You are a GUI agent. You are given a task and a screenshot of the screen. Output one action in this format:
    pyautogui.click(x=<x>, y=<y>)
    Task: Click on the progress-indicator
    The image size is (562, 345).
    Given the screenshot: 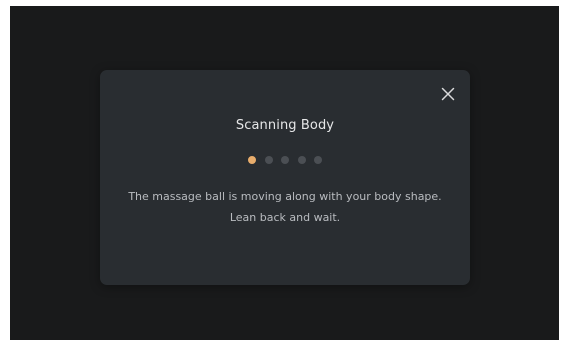 What is the action you would take?
    pyautogui.click(x=285, y=160)
    